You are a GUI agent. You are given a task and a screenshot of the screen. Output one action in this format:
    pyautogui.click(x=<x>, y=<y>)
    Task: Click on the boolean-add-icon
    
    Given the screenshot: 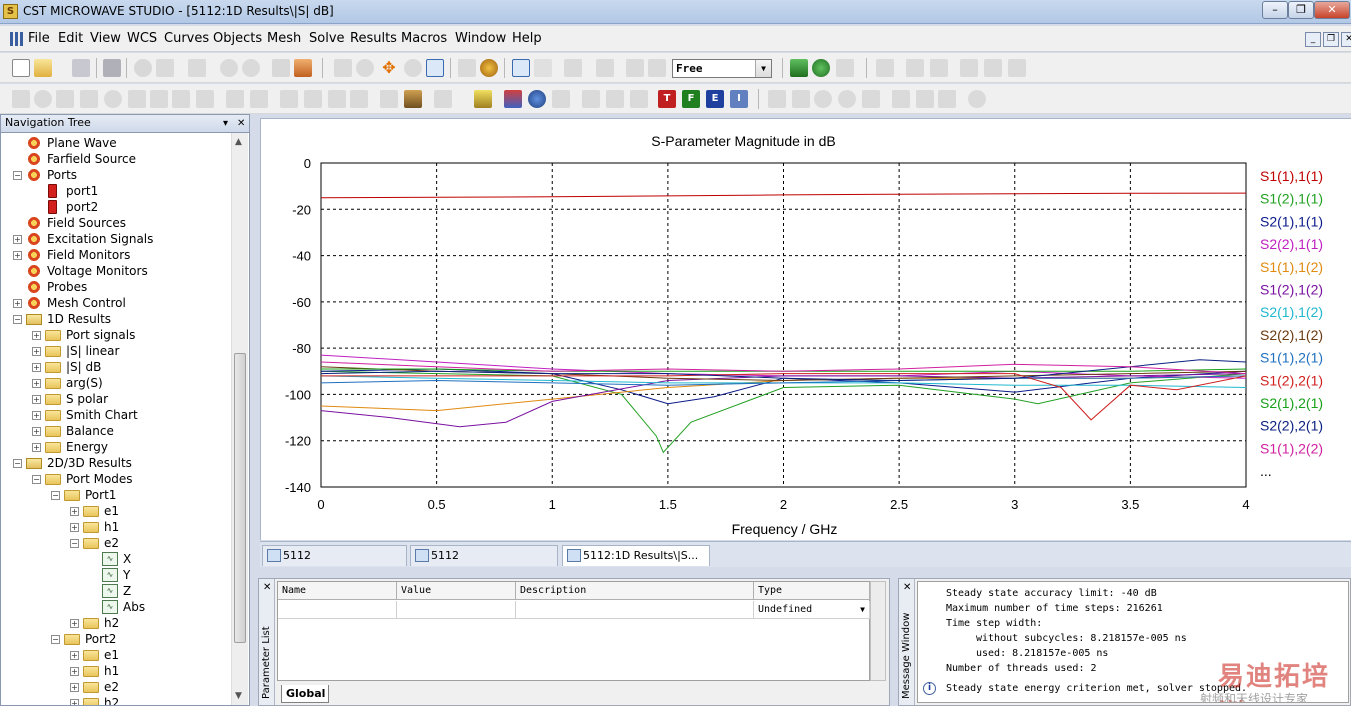 What is the action you would take?
    pyautogui.click(x=235, y=99)
    